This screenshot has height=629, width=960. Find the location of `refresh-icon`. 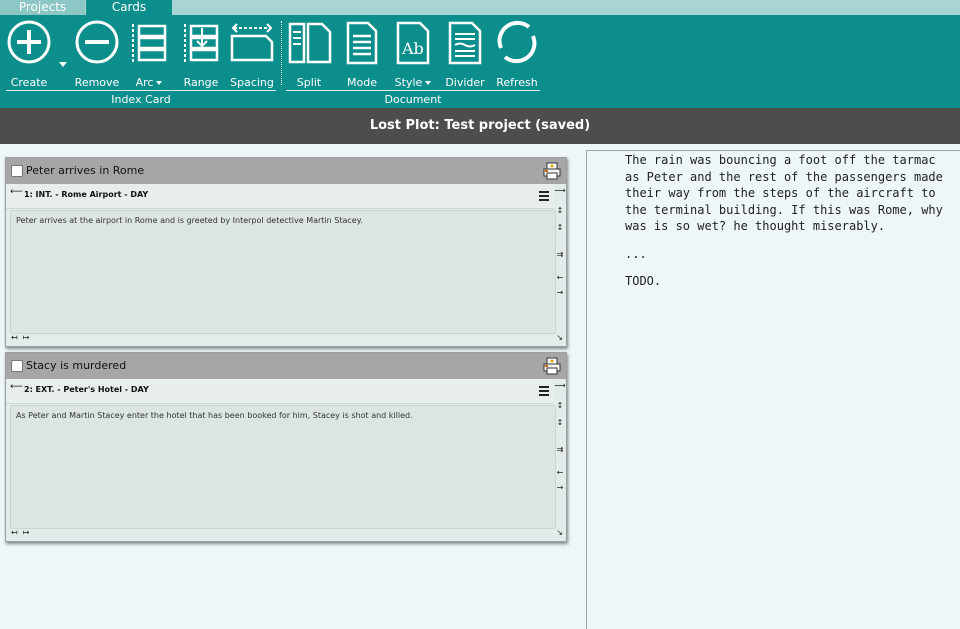

refresh-icon is located at coordinates (517, 42).